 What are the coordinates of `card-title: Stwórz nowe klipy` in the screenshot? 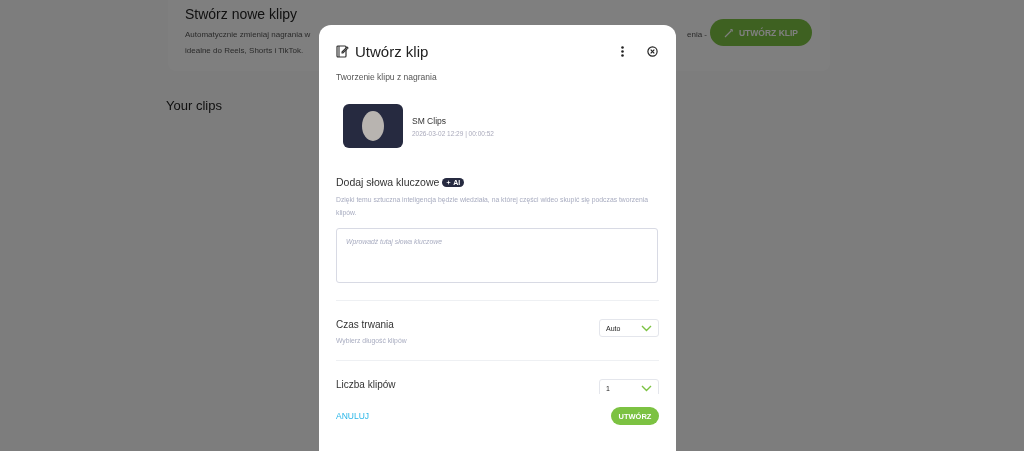 It's located at (242, 14).